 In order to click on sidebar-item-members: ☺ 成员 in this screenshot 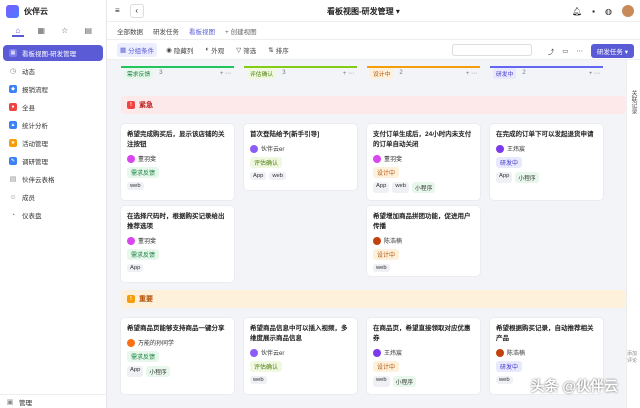, I will do `click(53, 197)`.